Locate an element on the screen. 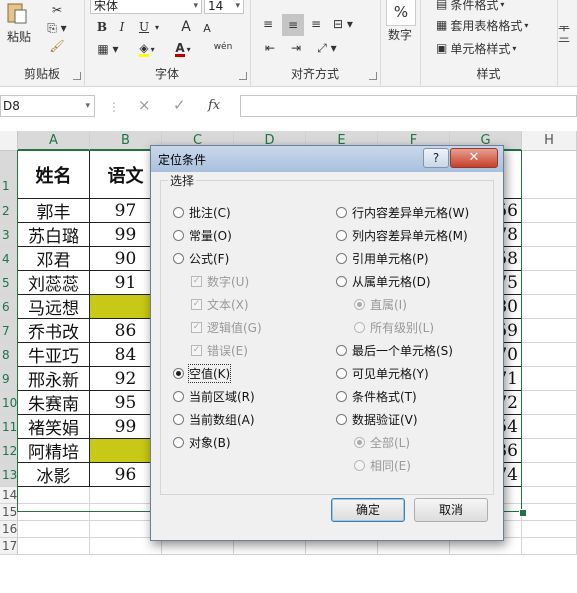  name-box: D8 ▾ is located at coordinates (47, 106).